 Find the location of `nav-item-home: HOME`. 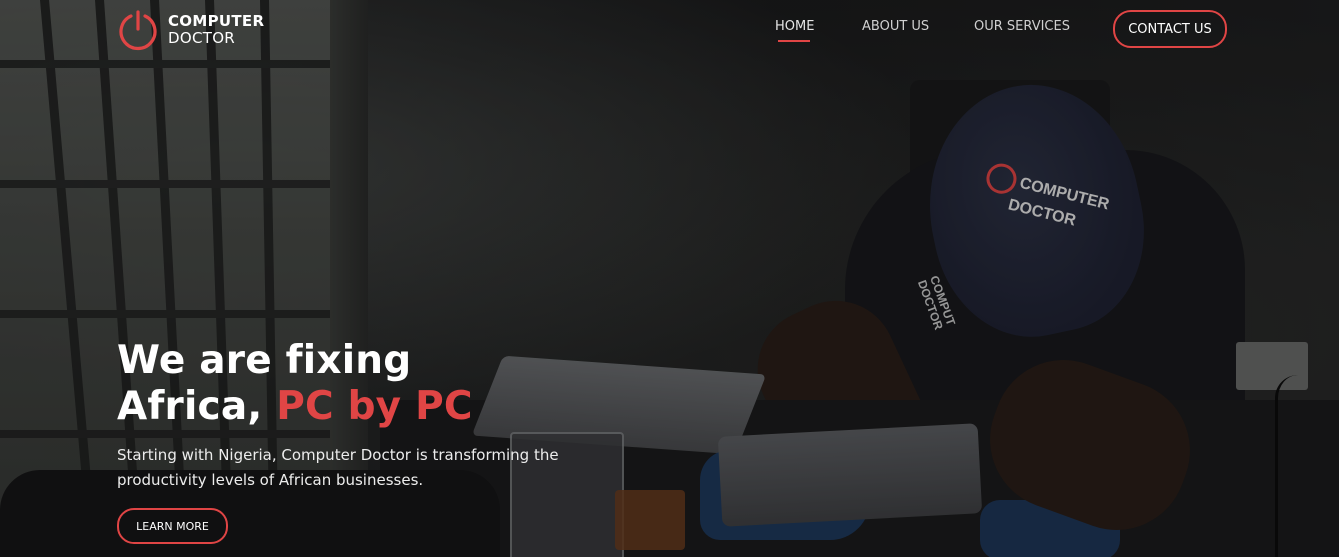

nav-item-home: HOME is located at coordinates (794, 26).